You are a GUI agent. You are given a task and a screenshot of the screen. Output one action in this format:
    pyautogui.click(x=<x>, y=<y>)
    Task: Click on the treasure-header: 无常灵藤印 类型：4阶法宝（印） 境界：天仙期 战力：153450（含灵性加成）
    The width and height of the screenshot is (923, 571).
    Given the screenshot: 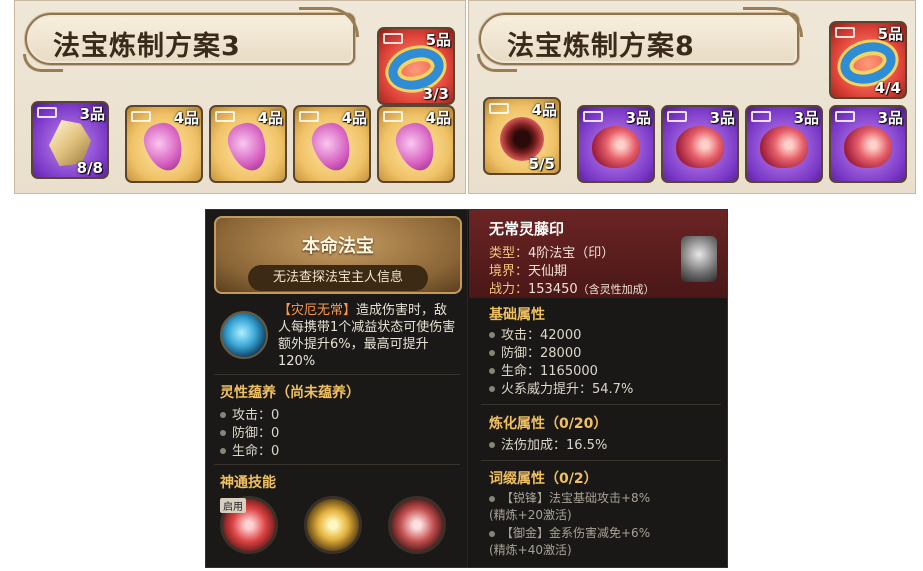 What is the action you would take?
    pyautogui.click(x=598, y=254)
    